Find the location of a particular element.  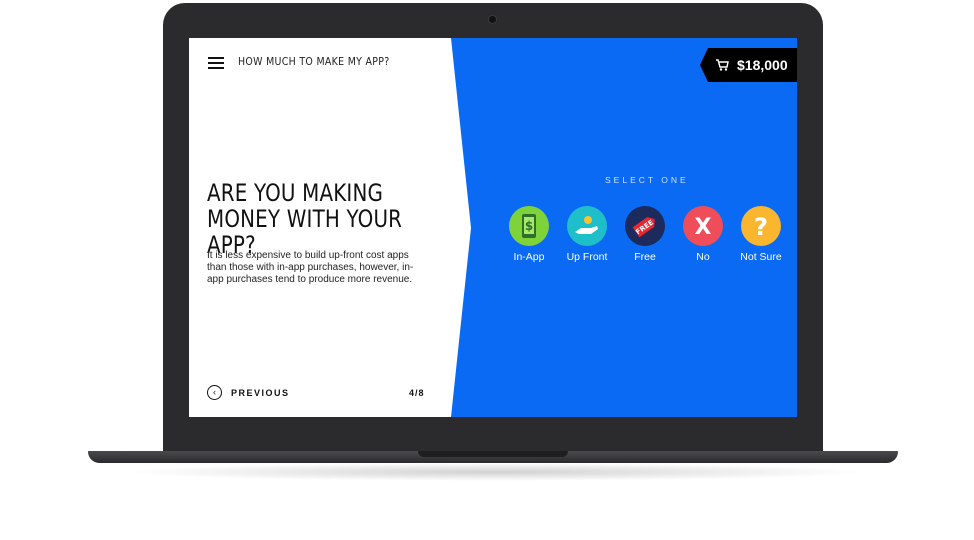

hamburger-menu-icon is located at coordinates (216, 63).